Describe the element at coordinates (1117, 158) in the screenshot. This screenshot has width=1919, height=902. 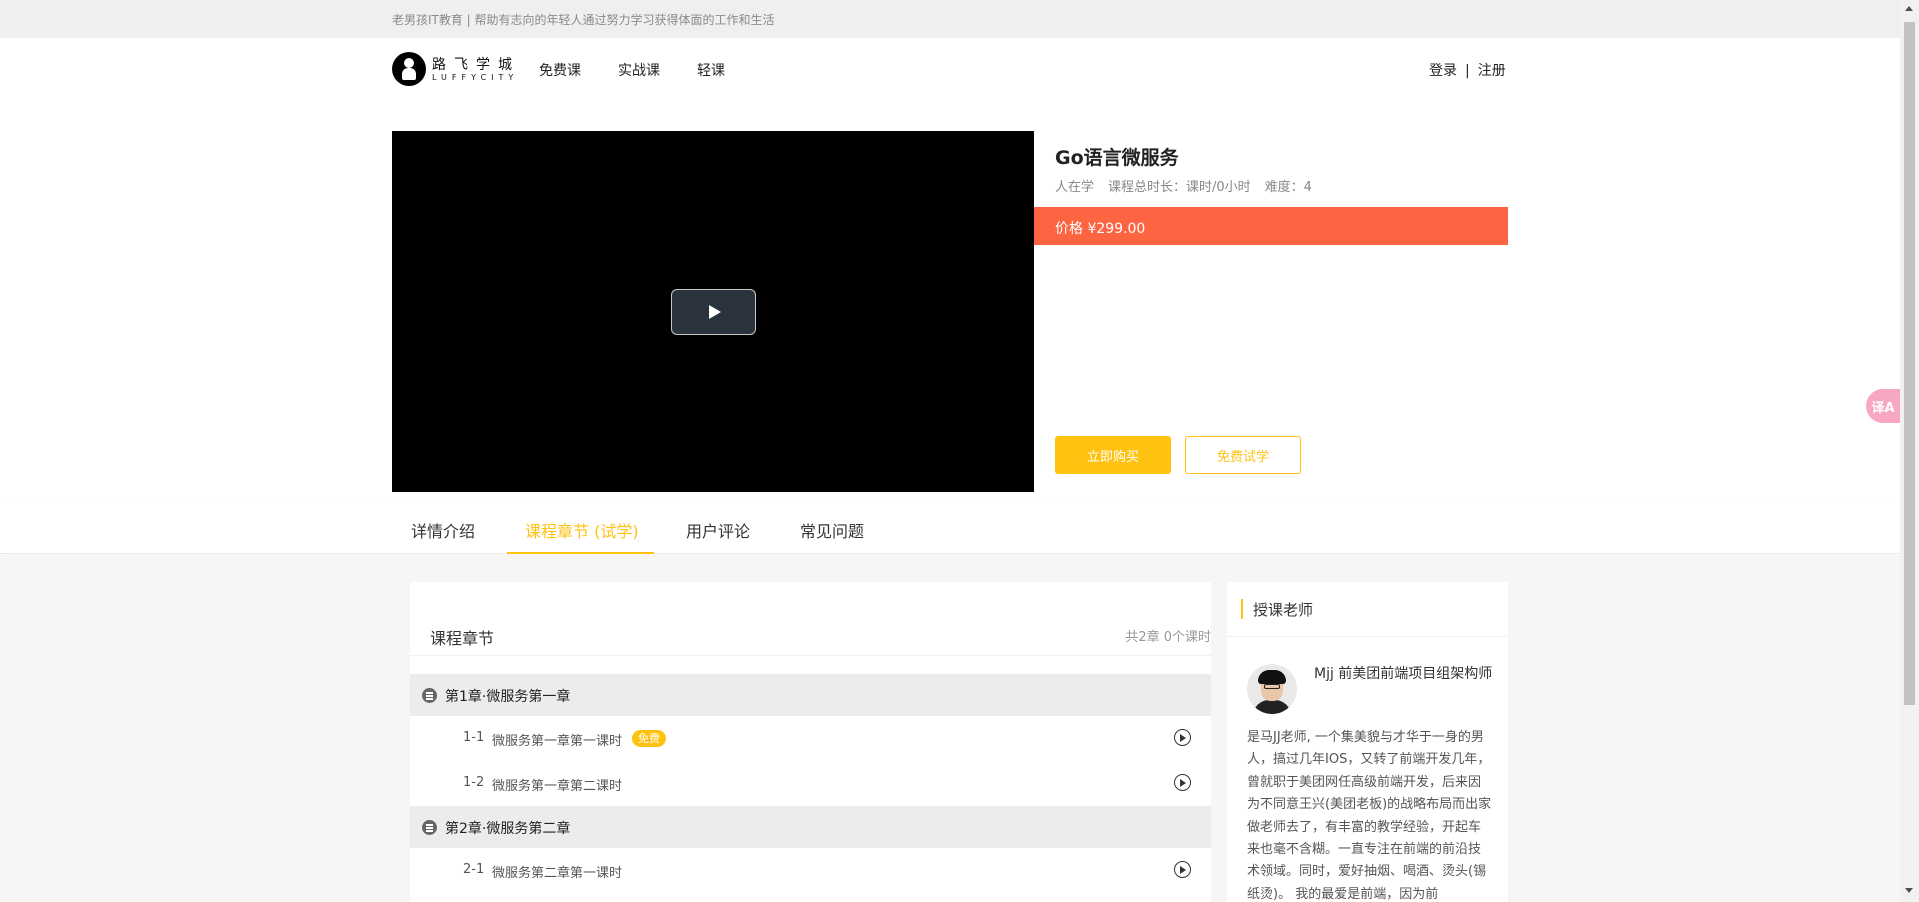
I see `course-title: Go语言微服务` at that location.